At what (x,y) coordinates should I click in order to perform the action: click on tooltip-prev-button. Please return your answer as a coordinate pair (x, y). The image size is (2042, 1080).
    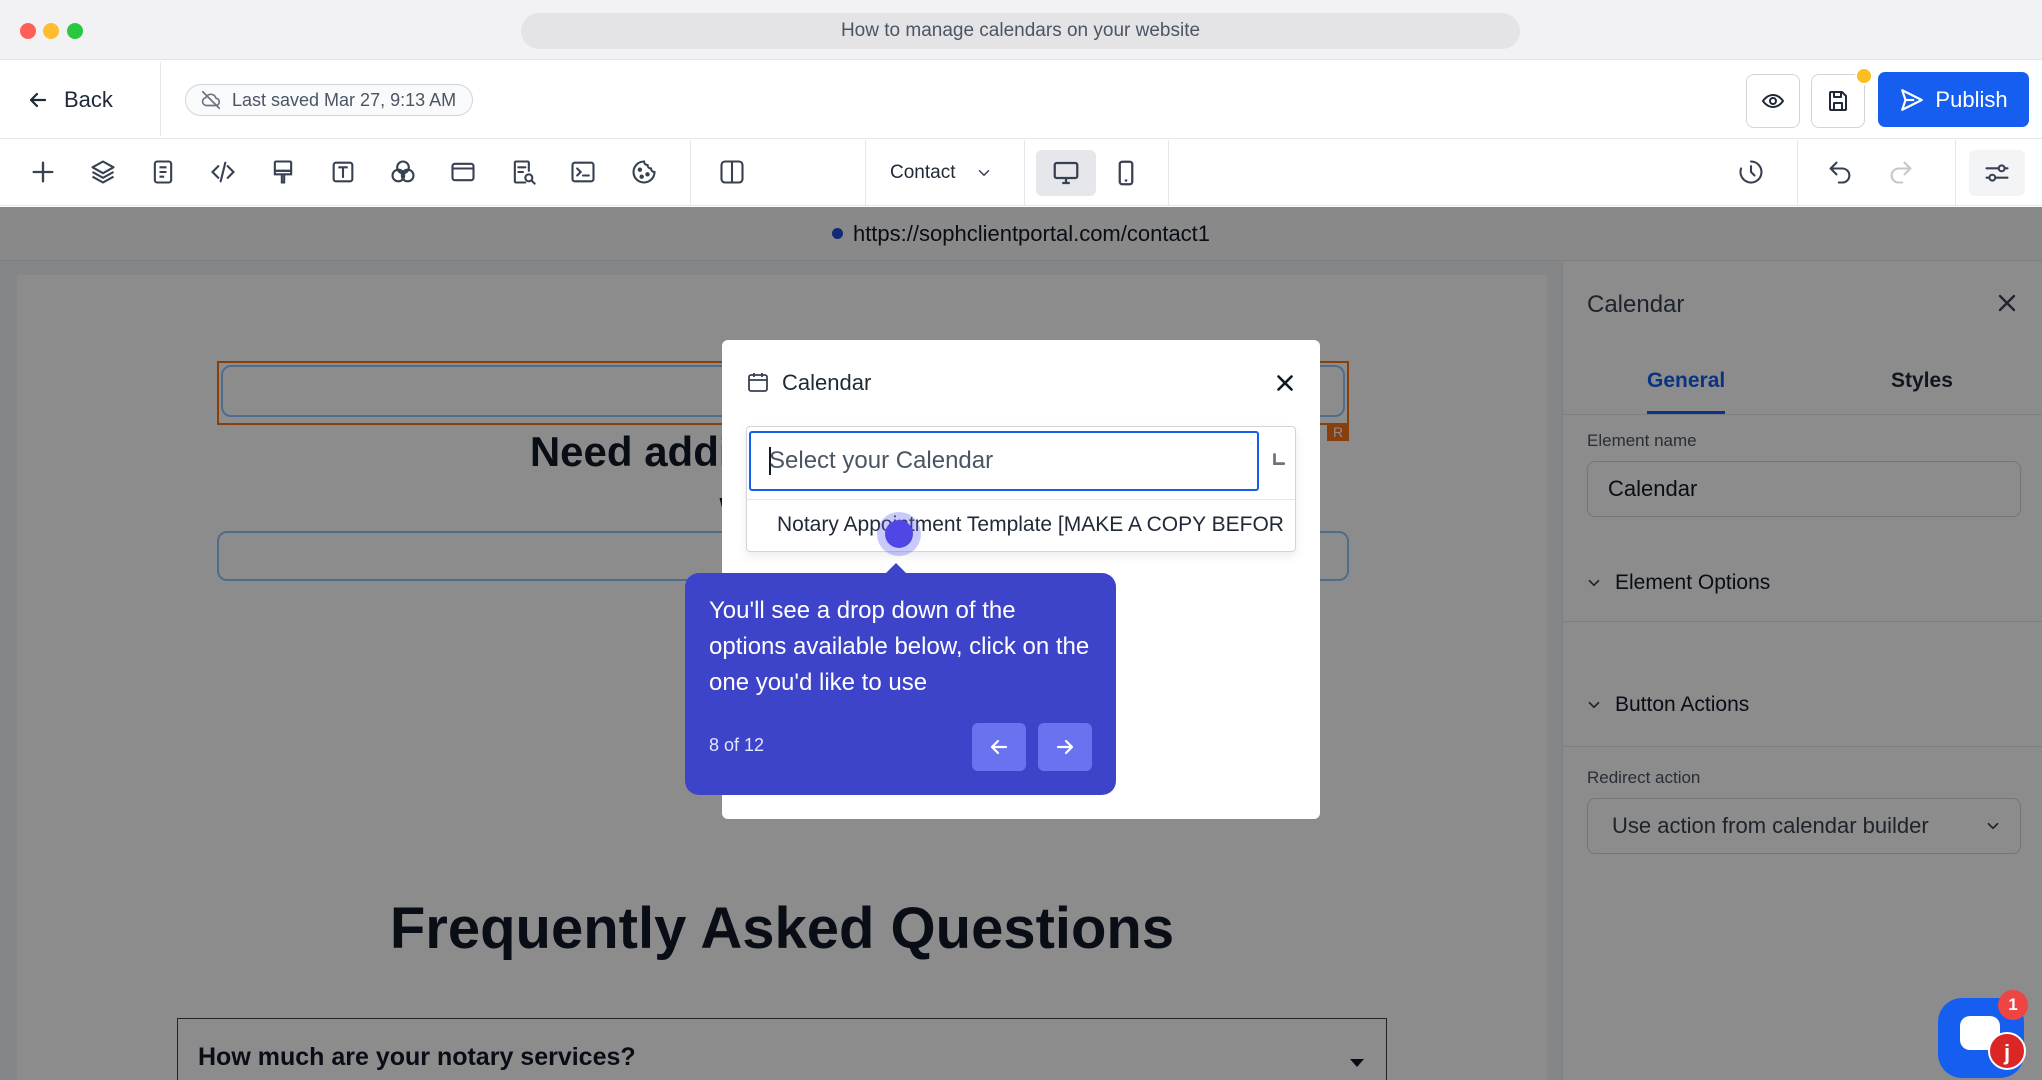
    Looking at the image, I should click on (999, 747).